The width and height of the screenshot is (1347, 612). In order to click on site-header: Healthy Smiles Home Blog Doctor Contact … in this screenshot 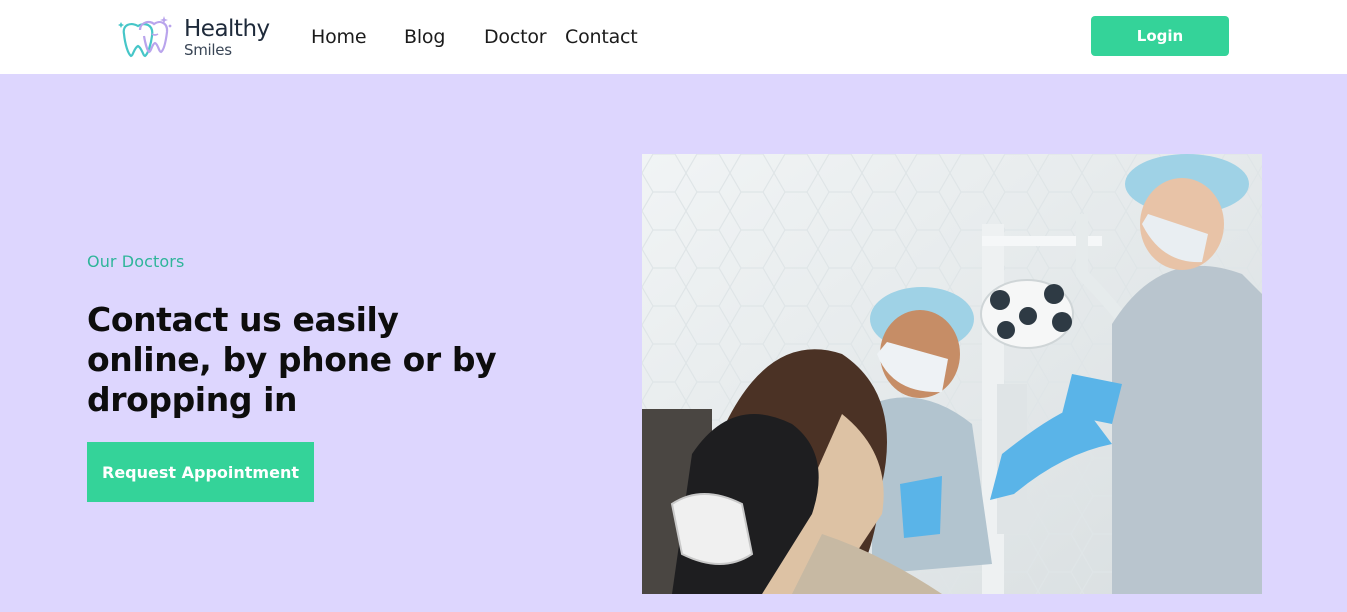, I will do `click(673, 37)`.